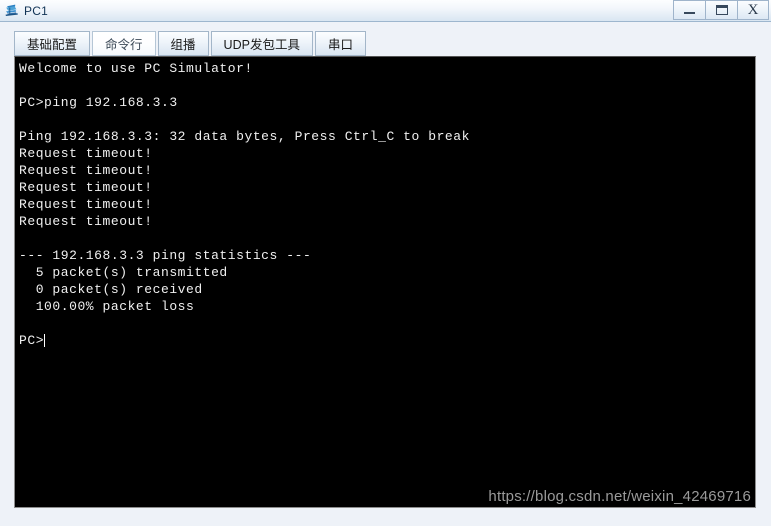 The width and height of the screenshot is (771, 526). Describe the element at coordinates (136, 68) in the screenshot. I see `terminal-line: Welcome to use PC Simulator!` at that location.